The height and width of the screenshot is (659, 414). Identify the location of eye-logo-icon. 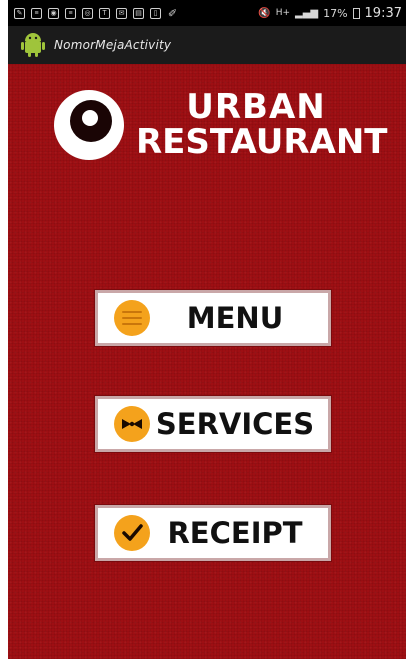
(89, 125).